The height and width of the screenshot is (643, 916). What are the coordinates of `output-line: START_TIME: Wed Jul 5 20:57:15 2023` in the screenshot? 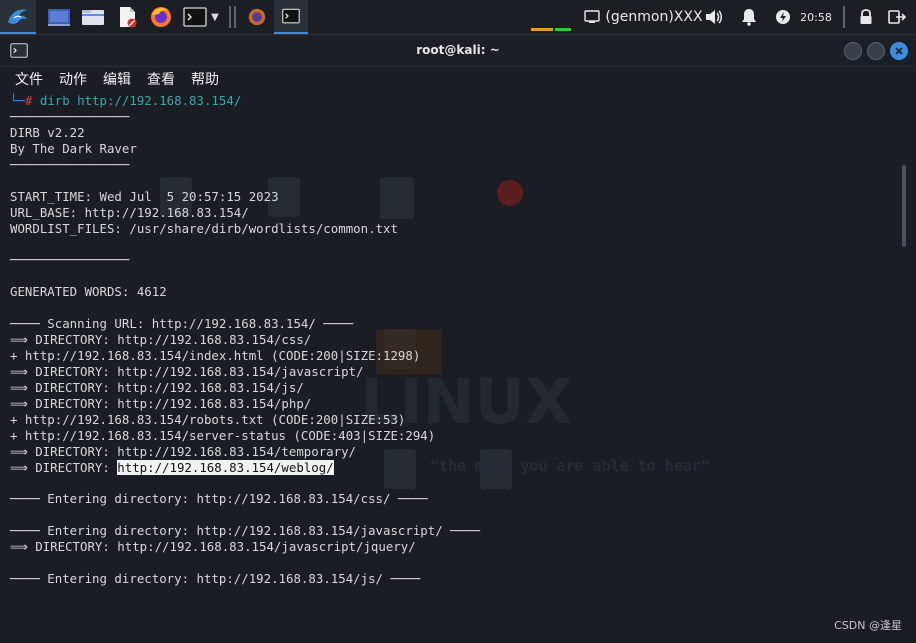 It's located at (144, 196).